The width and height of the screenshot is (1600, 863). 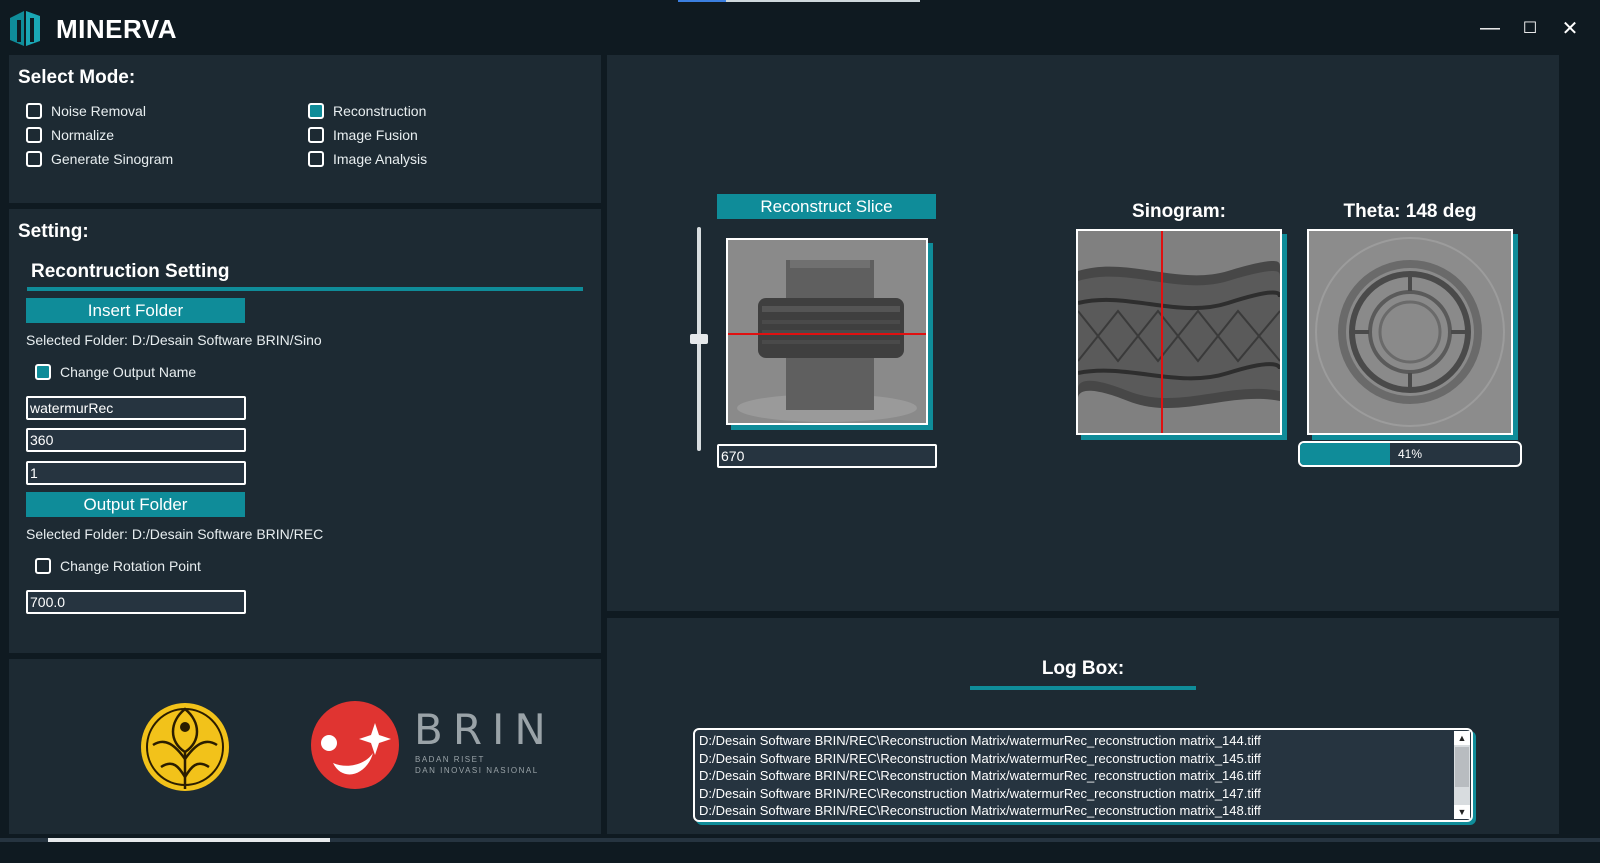 What do you see at coordinates (1179, 211) in the screenshot?
I see `sinogram-title: Sinogram:` at bounding box center [1179, 211].